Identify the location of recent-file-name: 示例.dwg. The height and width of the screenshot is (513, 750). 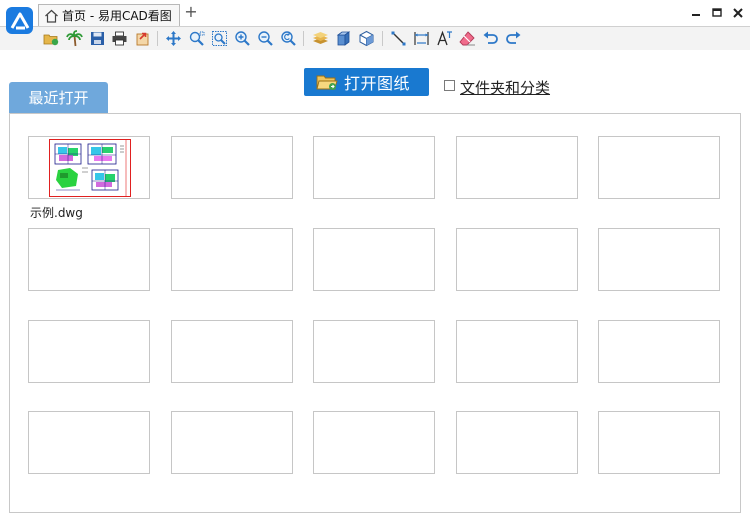
(56, 212).